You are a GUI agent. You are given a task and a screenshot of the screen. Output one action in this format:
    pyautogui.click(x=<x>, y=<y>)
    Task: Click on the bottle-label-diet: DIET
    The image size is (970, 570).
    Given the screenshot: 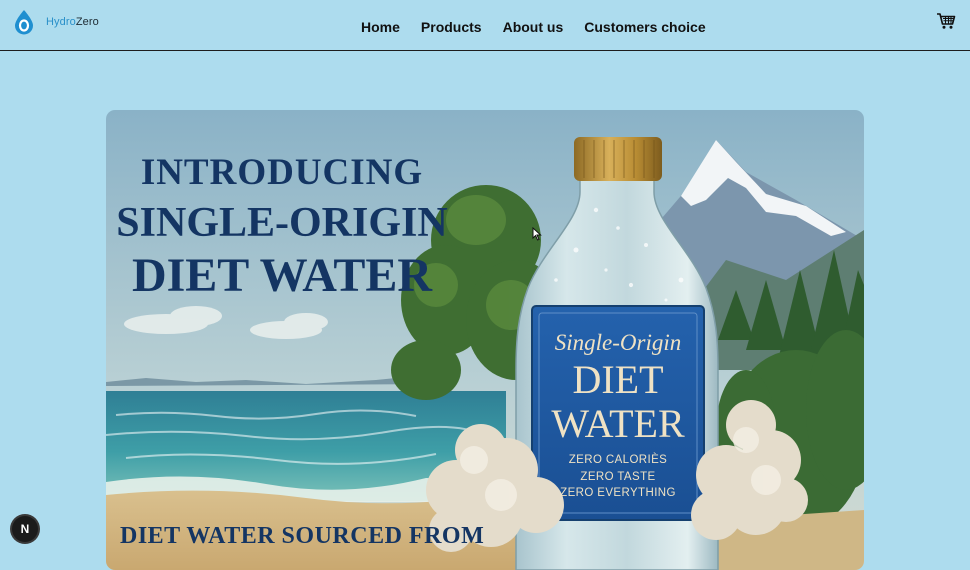 What is the action you would take?
    pyautogui.click(x=618, y=379)
    